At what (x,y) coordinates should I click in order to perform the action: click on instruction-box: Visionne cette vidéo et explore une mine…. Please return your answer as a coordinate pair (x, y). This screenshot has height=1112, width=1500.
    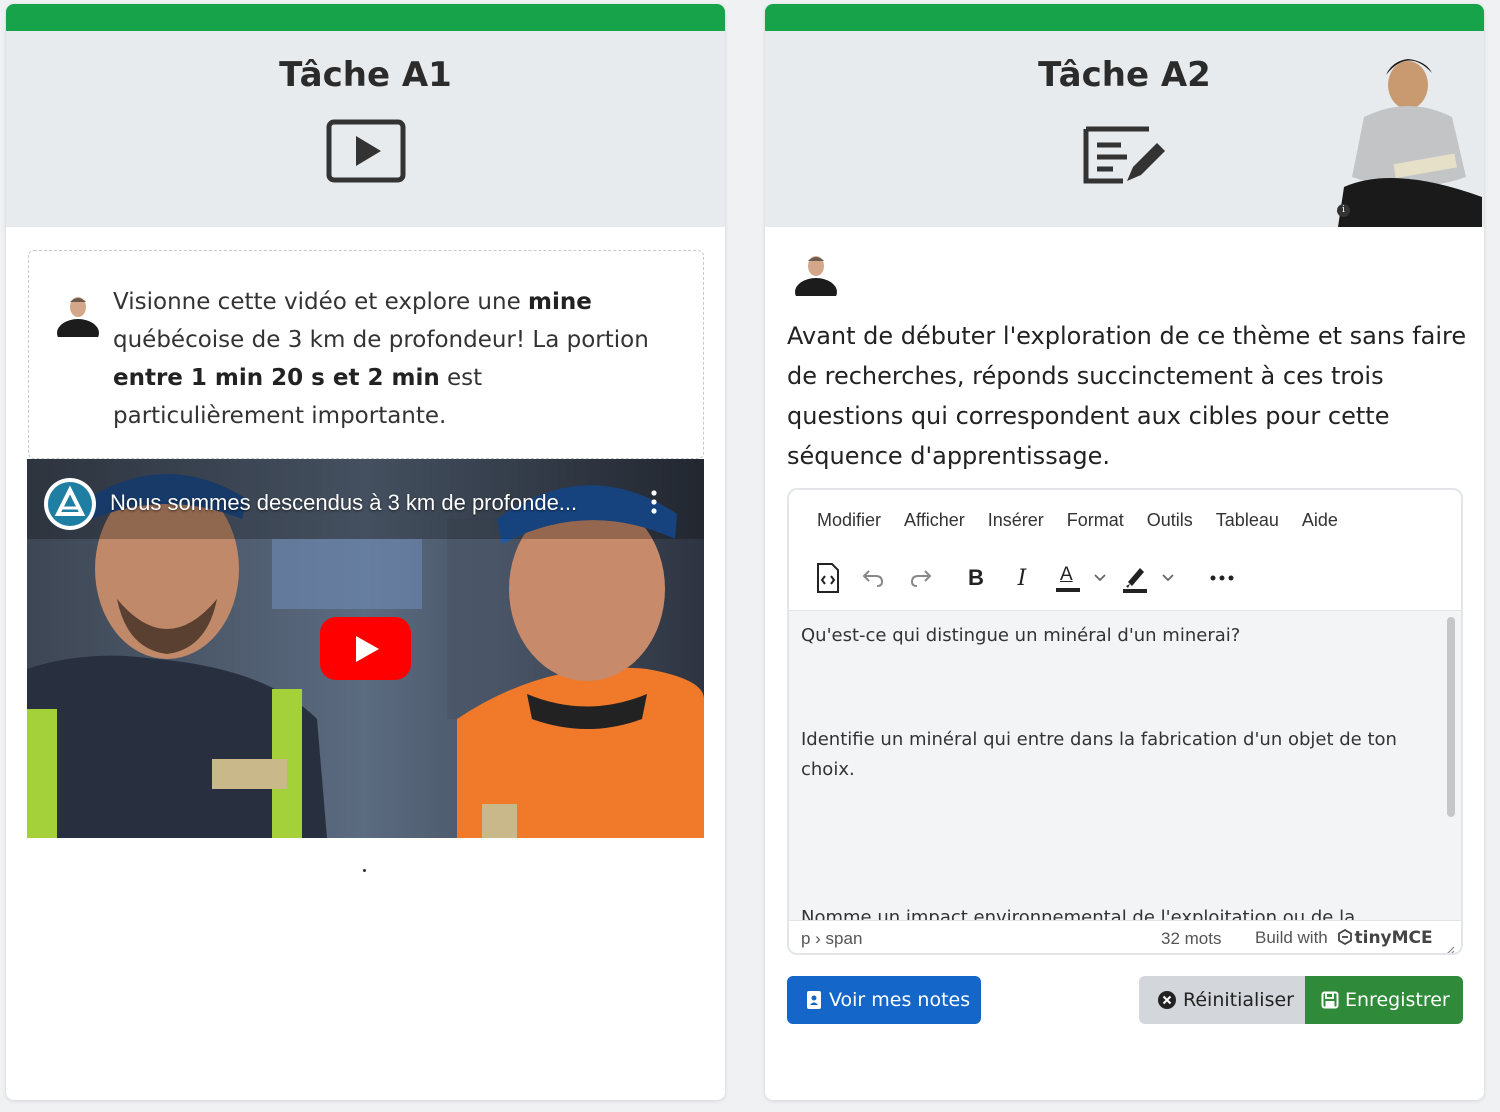
    Looking at the image, I should click on (366, 354).